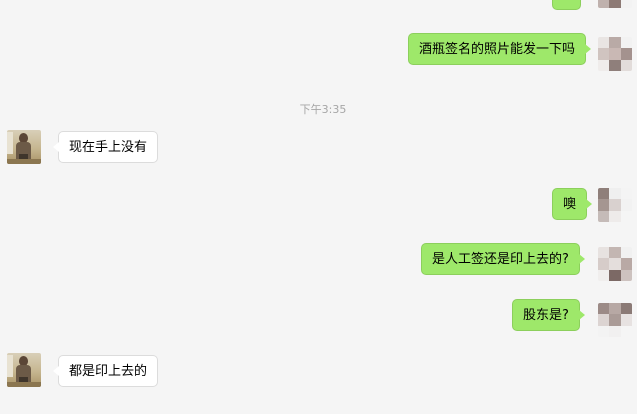 Image resolution: width=637 pixels, height=414 pixels. Describe the element at coordinates (548, 315) in the screenshot. I see `message-bubble: 股东是?` at that location.